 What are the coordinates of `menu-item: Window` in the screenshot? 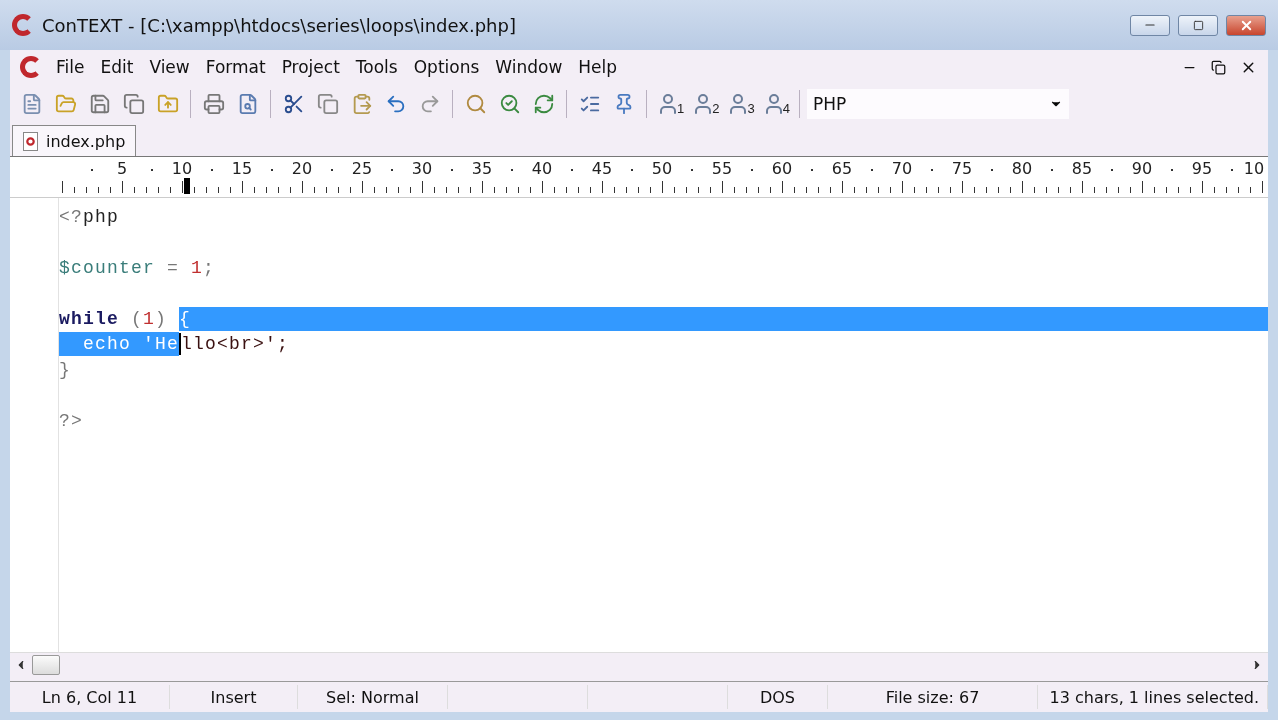 It's located at (529, 67).